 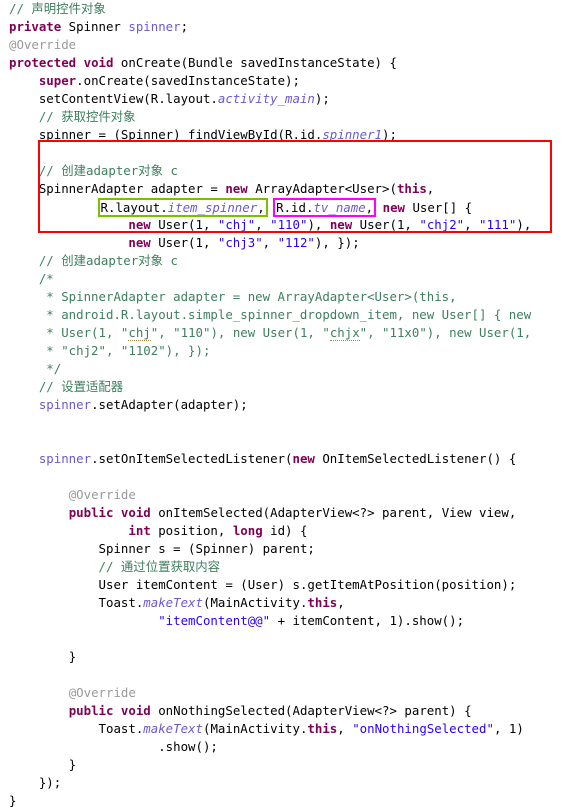 I want to click on expr-token: + itemContent, 1).show();, so click(x=367, y=620).